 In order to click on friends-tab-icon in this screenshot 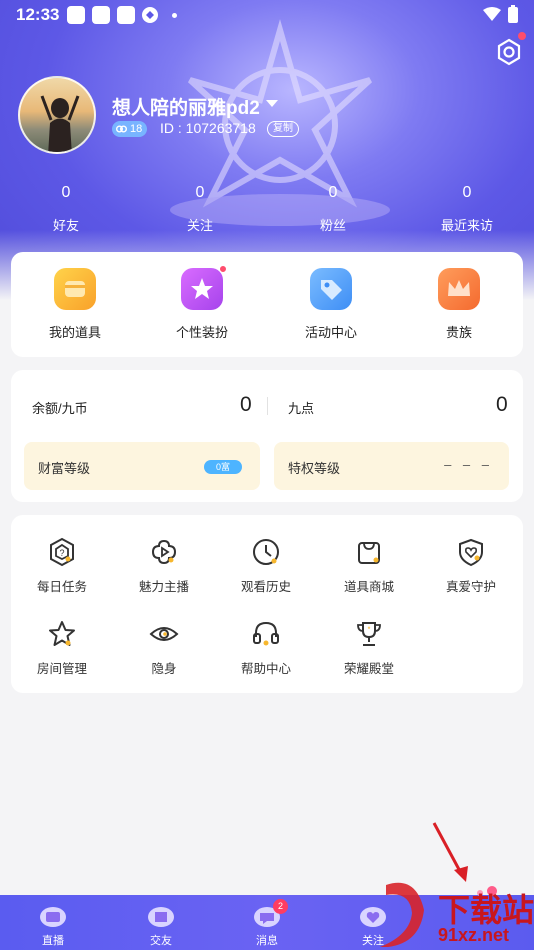, I will do `click(161, 916)`.